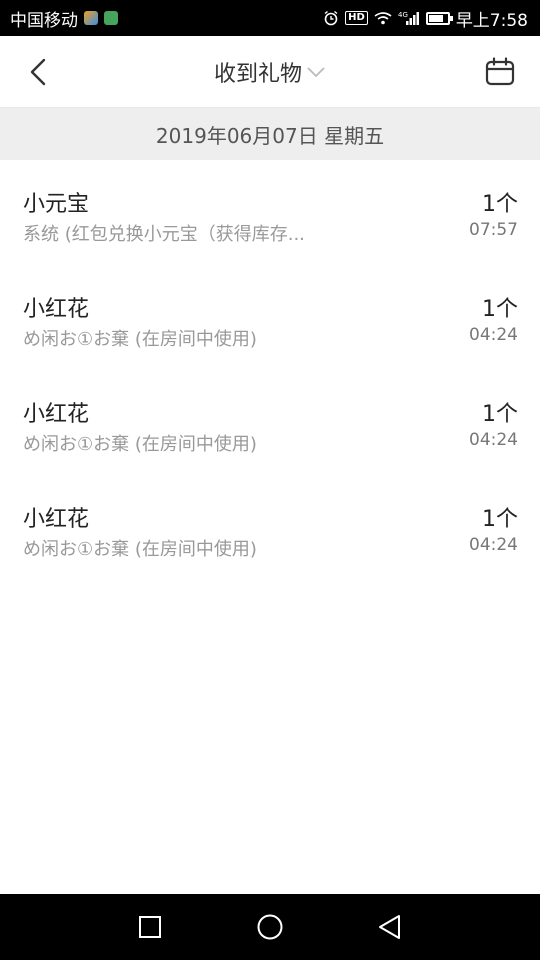  Describe the element at coordinates (356, 18) in the screenshot. I see `hd-icon: HD` at that location.